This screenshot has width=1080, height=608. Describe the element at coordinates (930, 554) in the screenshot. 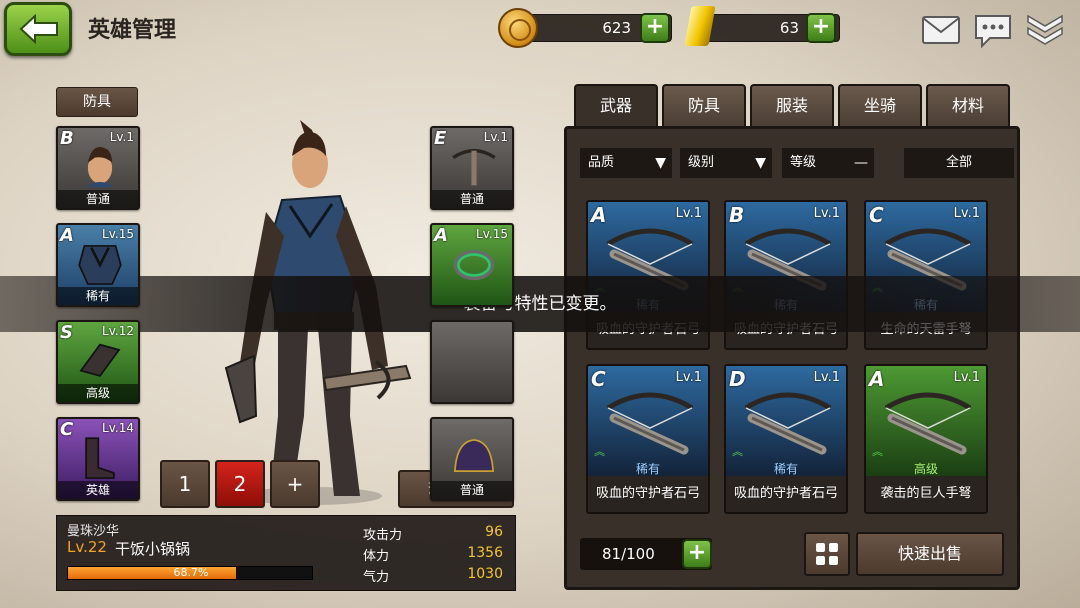

I see `quick-sell-button: 快速出售` at that location.